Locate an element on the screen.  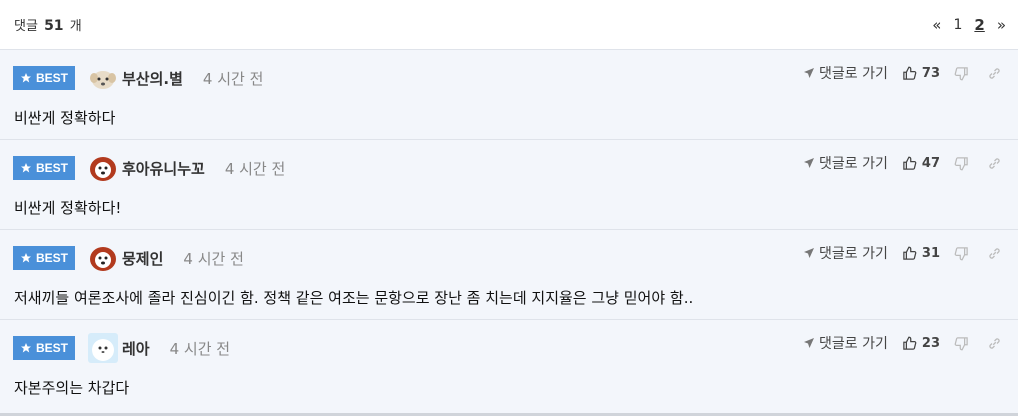
like-button: 47 is located at coordinates (921, 163).